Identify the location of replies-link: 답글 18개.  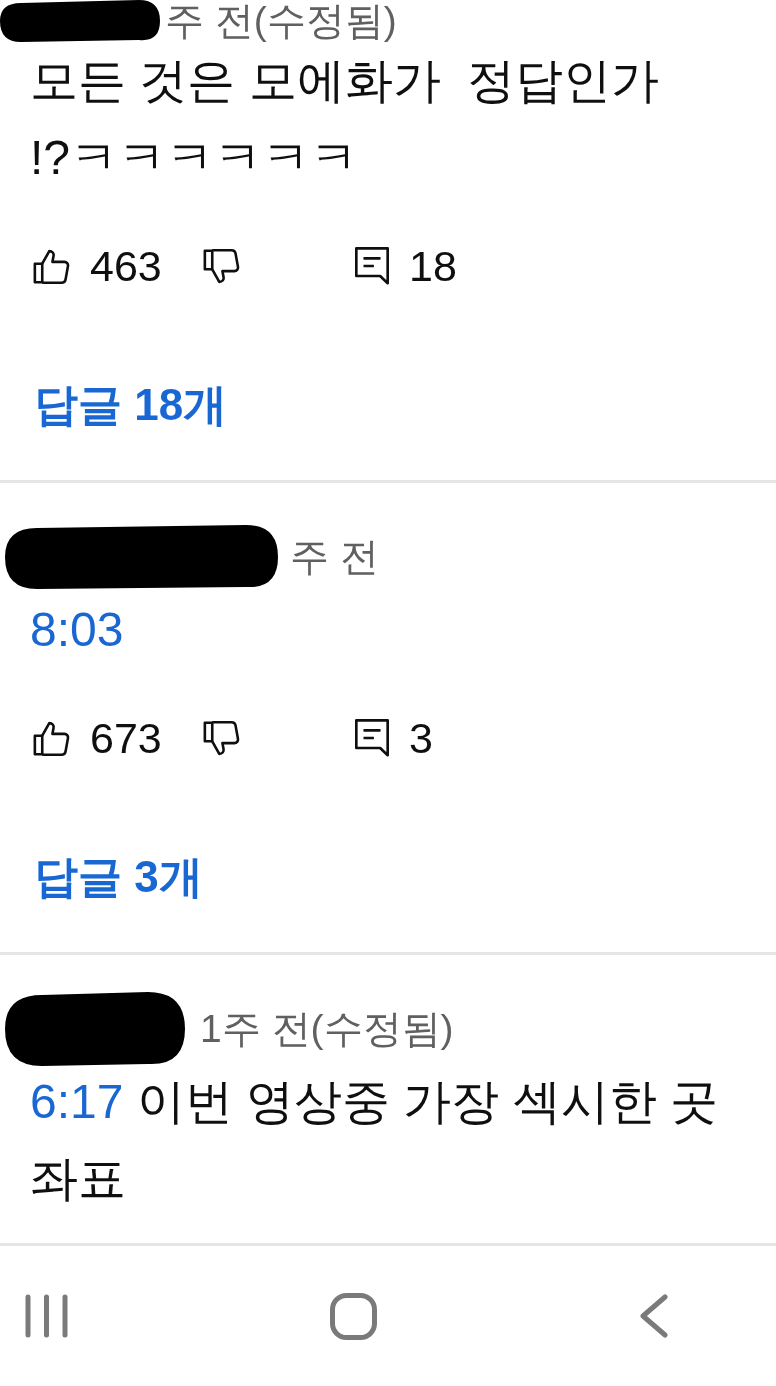
(131, 405).